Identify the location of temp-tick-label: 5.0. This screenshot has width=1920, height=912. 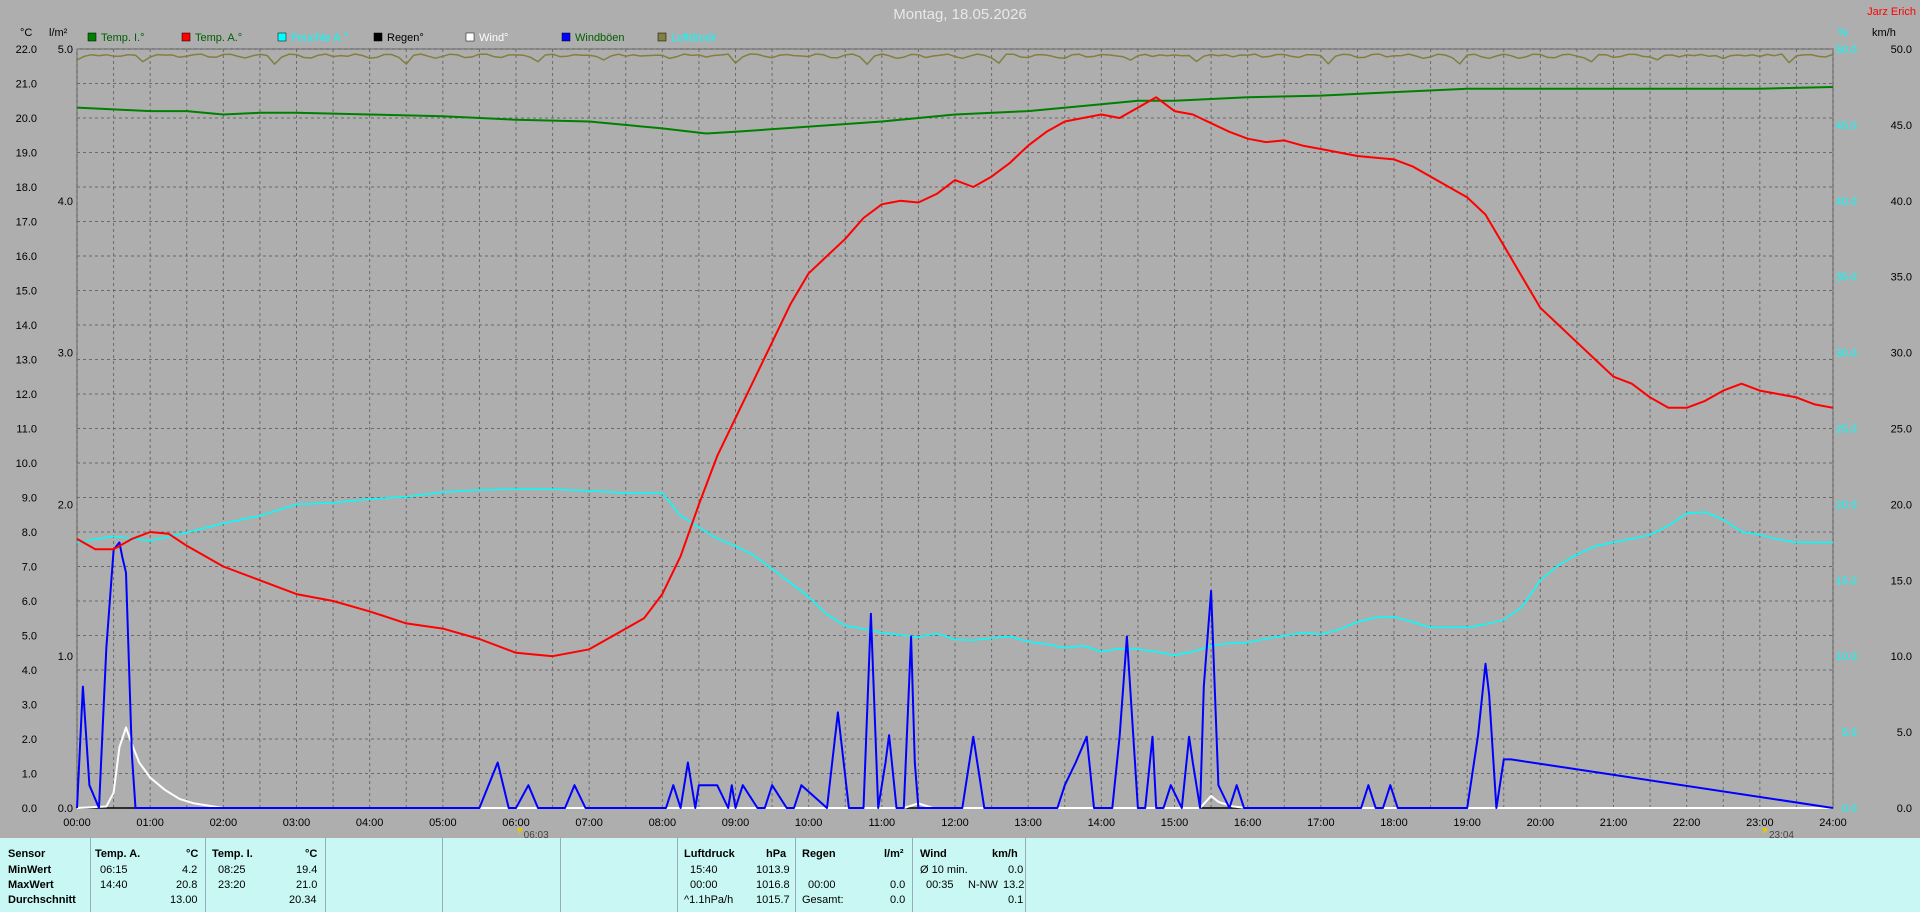
(29, 637).